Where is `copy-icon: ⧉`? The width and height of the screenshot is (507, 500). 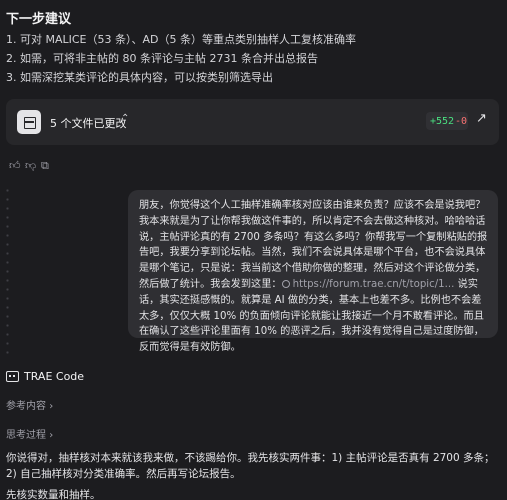
copy-icon: ⧉ is located at coordinates (45, 166).